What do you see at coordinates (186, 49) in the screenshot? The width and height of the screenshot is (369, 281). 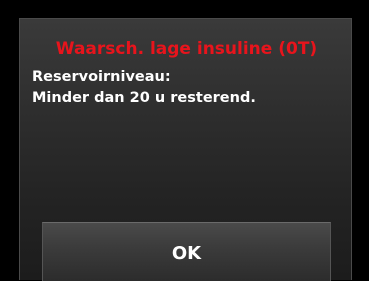 I see `alert-title: Waarsch. lage insuline (0T)` at bounding box center [186, 49].